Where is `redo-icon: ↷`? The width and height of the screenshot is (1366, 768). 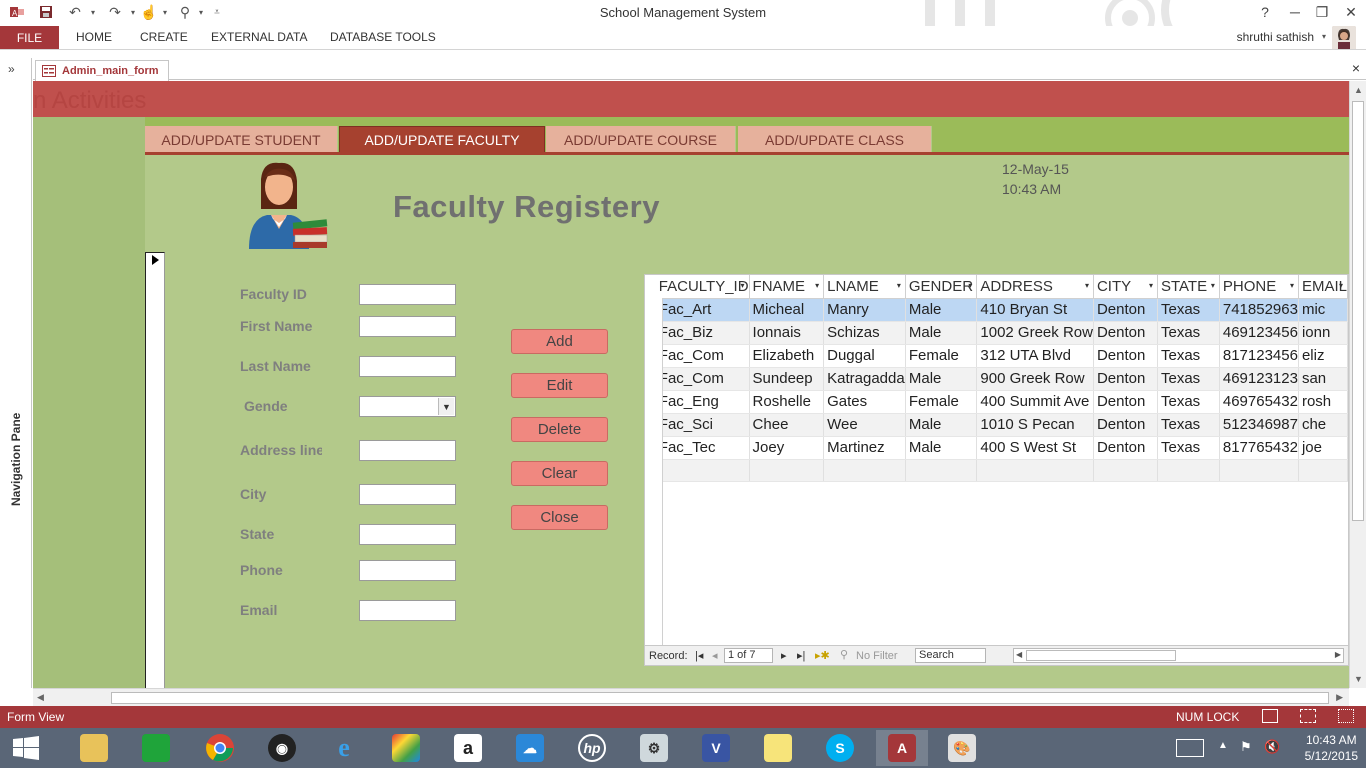 redo-icon: ↷ is located at coordinates (115, 12).